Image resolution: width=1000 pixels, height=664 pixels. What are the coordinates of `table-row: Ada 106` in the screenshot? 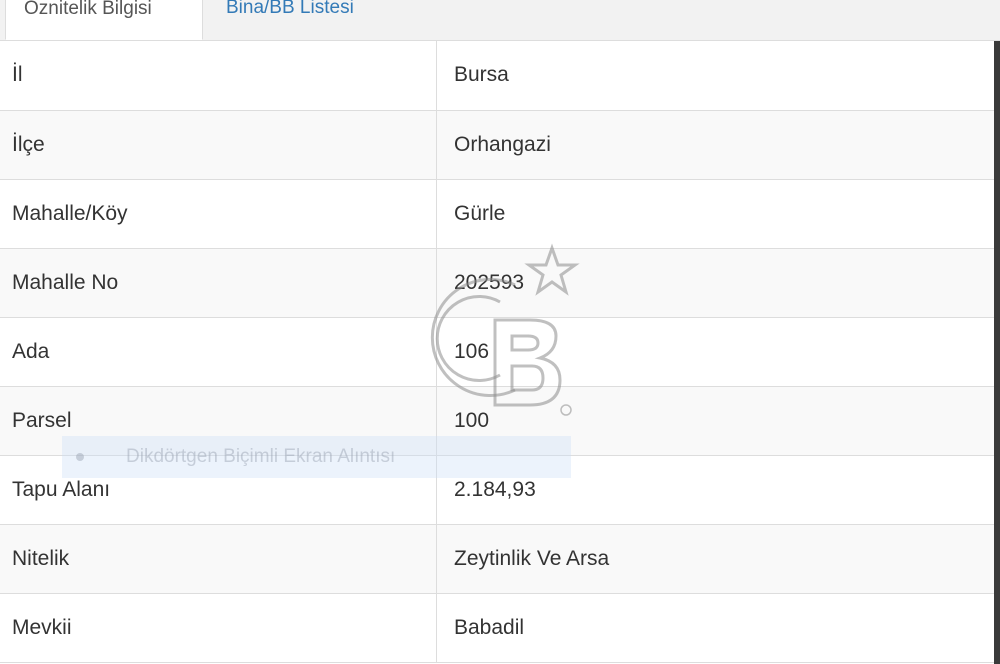 It's located at (497, 351).